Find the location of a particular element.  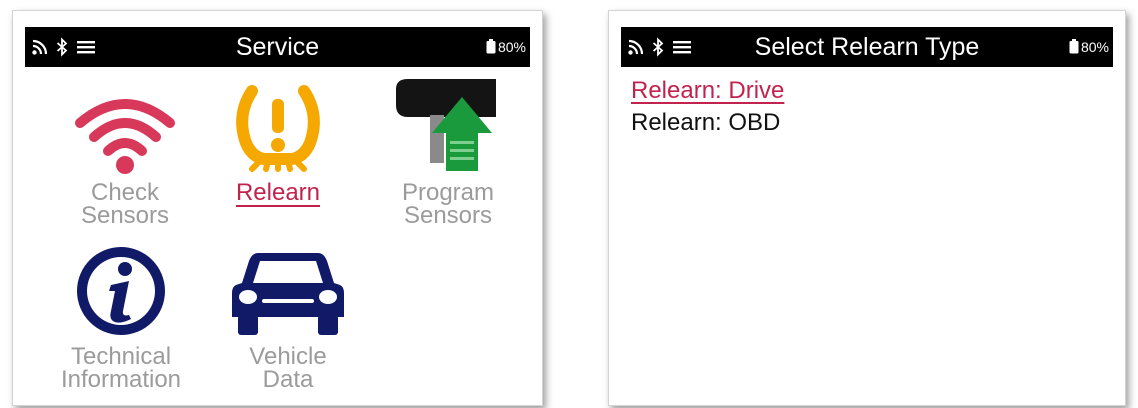

technical-information-tile: Technical Information is located at coordinates (121, 317).